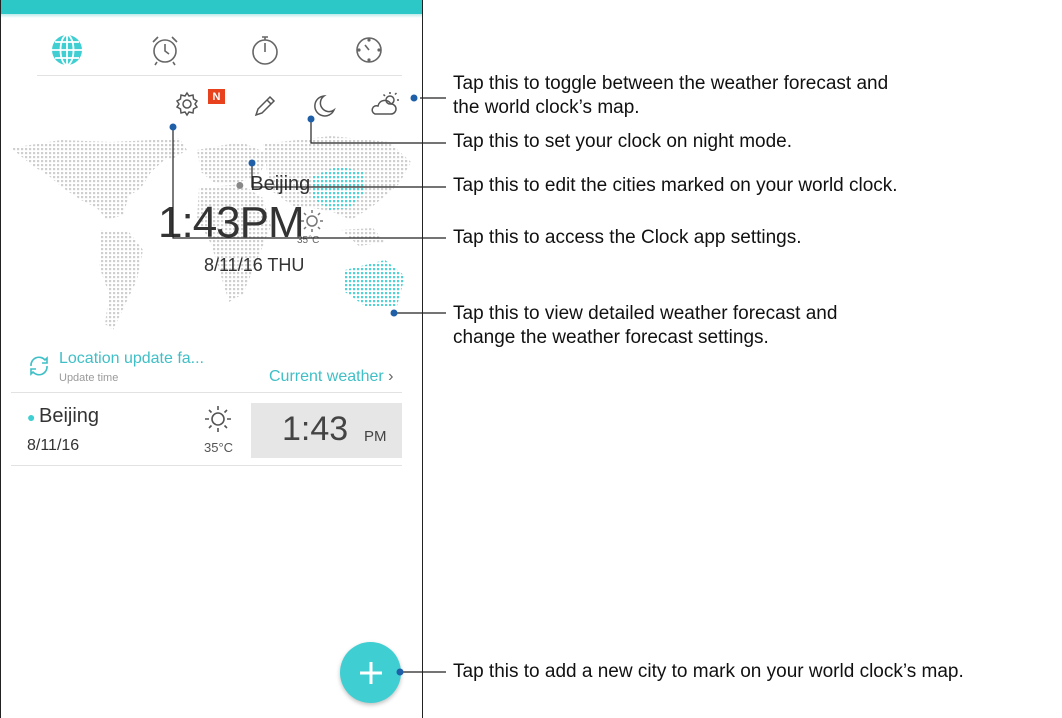 Image resolution: width=1062 pixels, height=718 pixels. I want to click on city-name: Beijing, so click(69, 416).